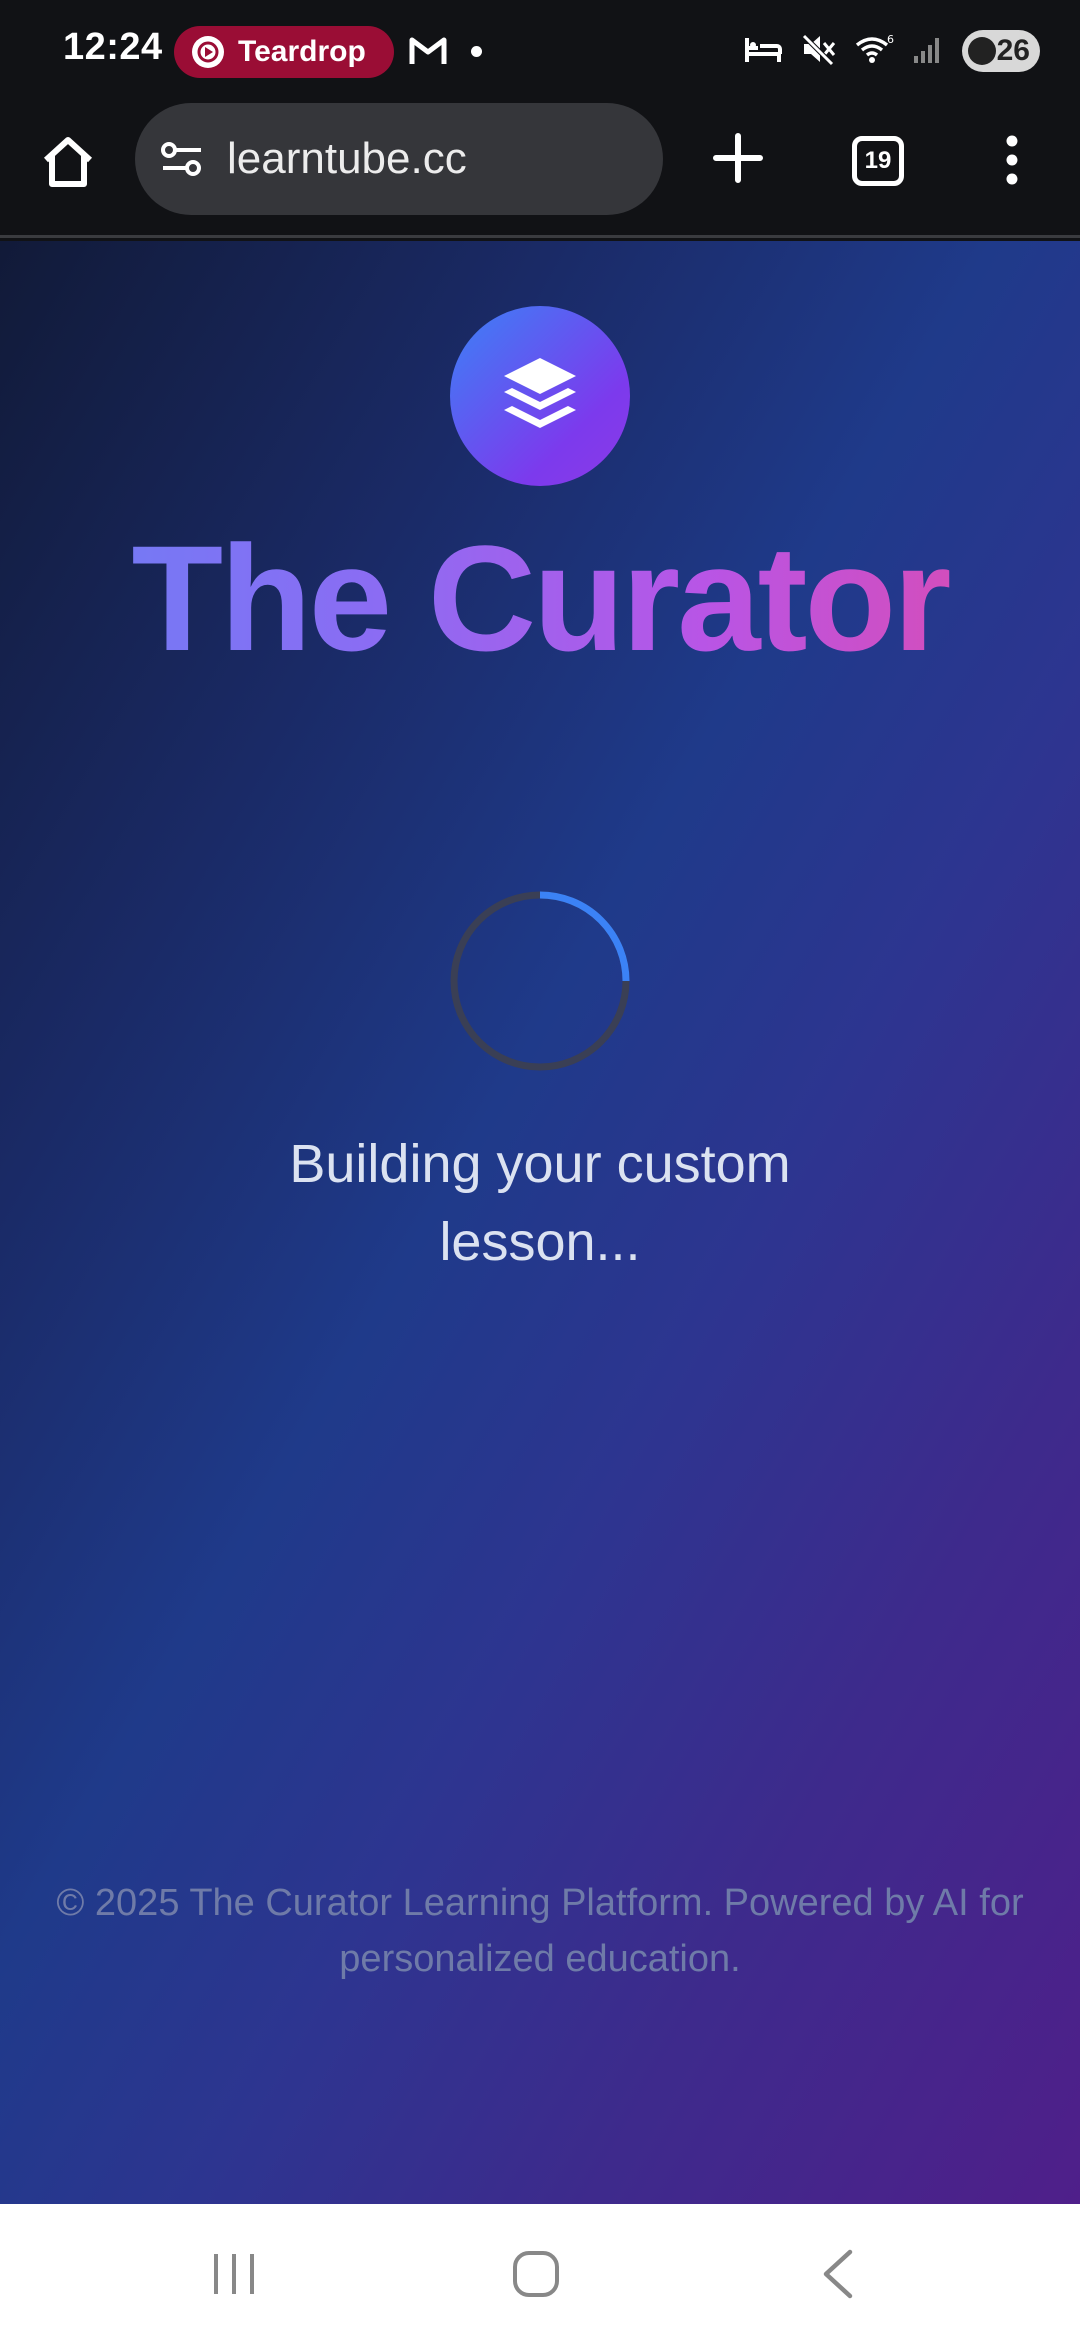 This screenshot has width=1080, height=2340. Describe the element at coordinates (838, 2274) in the screenshot. I see `back-icon` at that location.